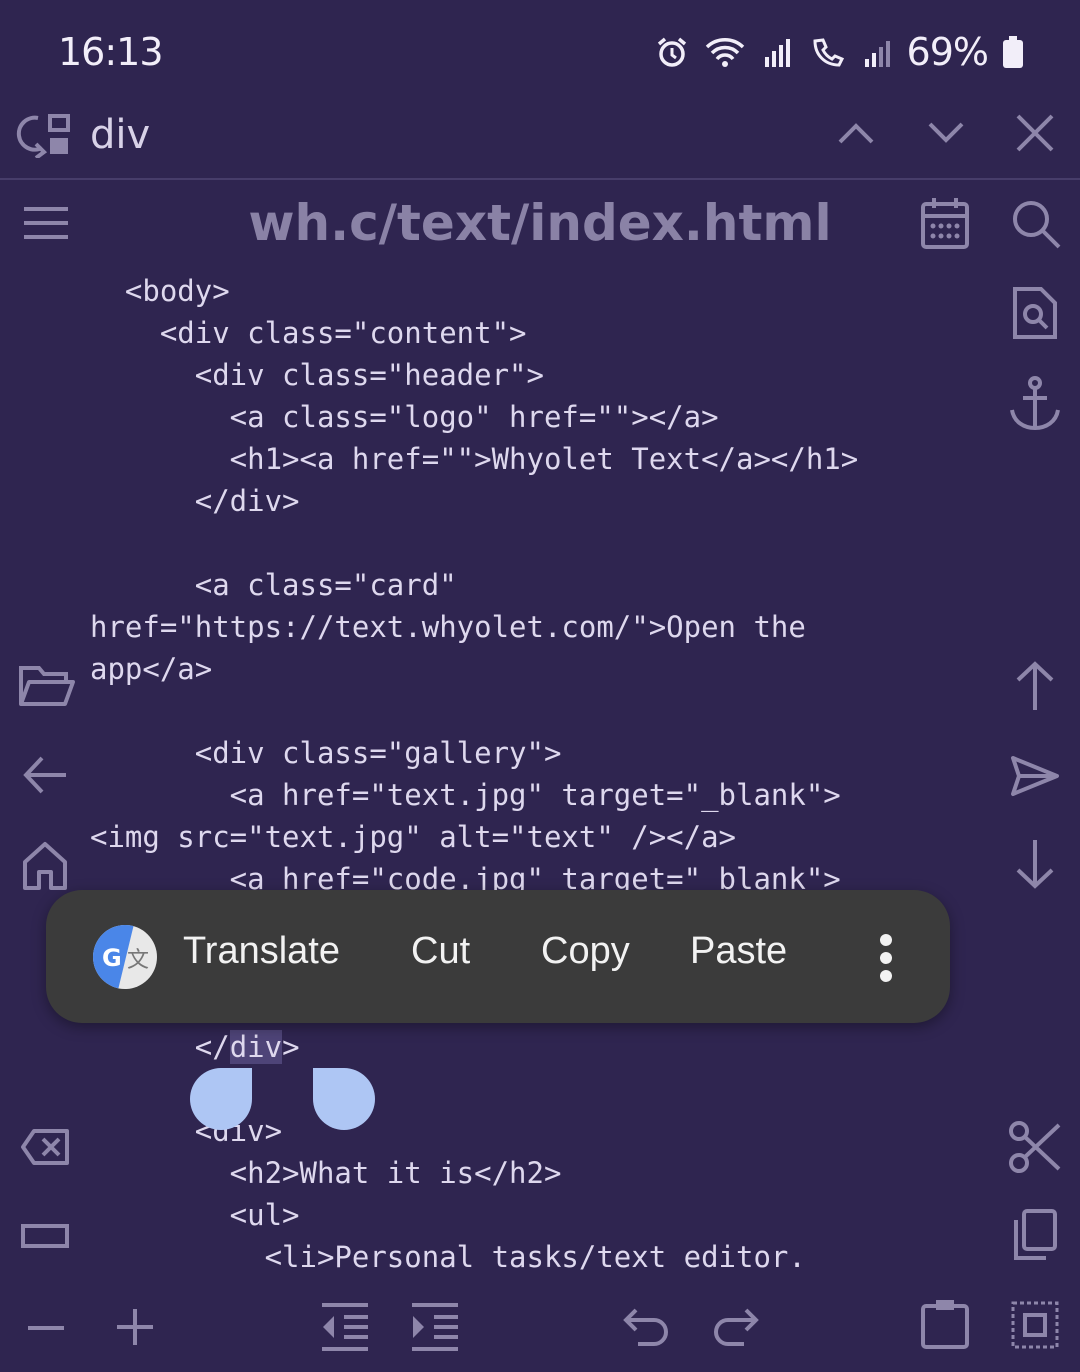 The width and height of the screenshot is (1080, 1372). I want to click on select-all-icon, so click(1035, 1325).